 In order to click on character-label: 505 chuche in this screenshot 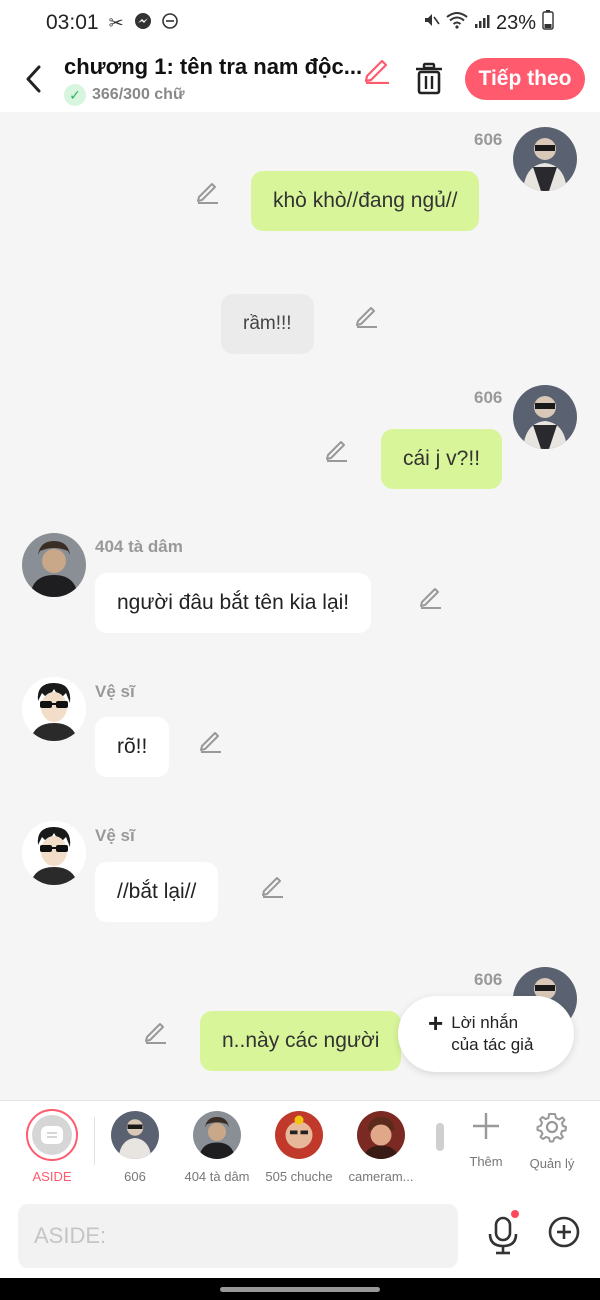, I will do `click(299, 1176)`.